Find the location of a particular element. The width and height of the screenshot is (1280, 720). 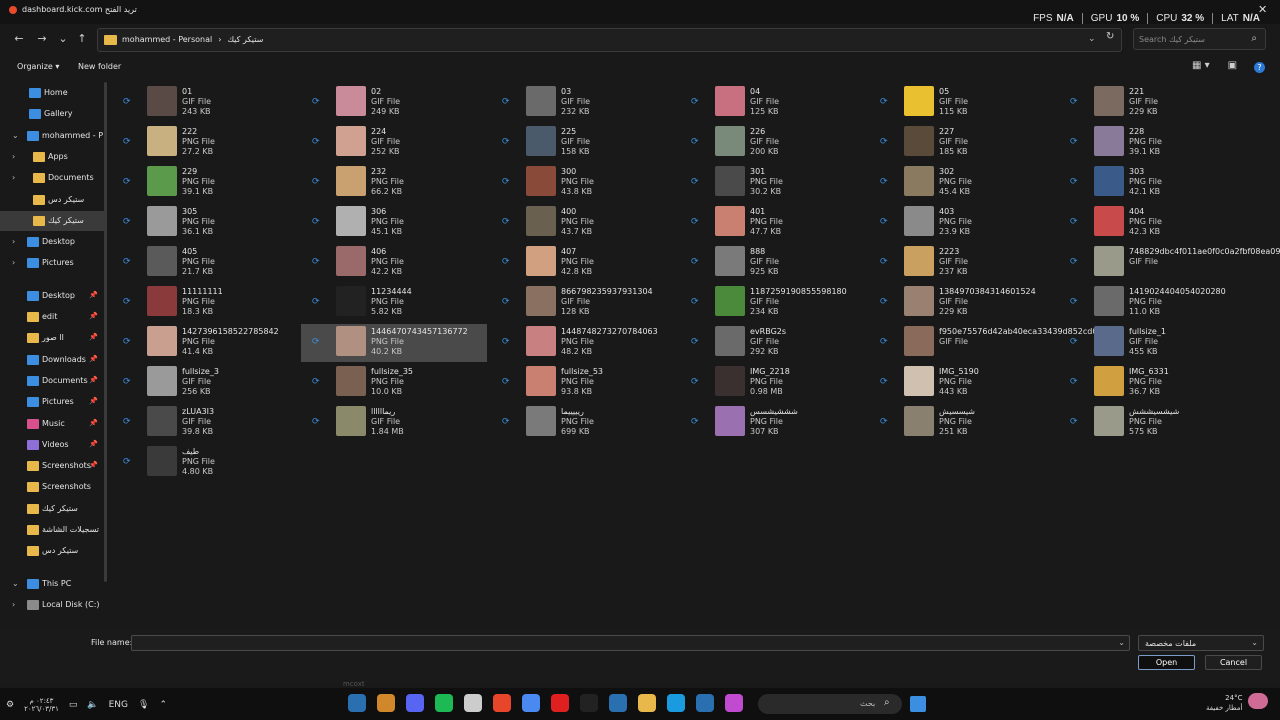

file-item: ⟳ 04 GIF File 125 KB is located at coordinates (773, 103).